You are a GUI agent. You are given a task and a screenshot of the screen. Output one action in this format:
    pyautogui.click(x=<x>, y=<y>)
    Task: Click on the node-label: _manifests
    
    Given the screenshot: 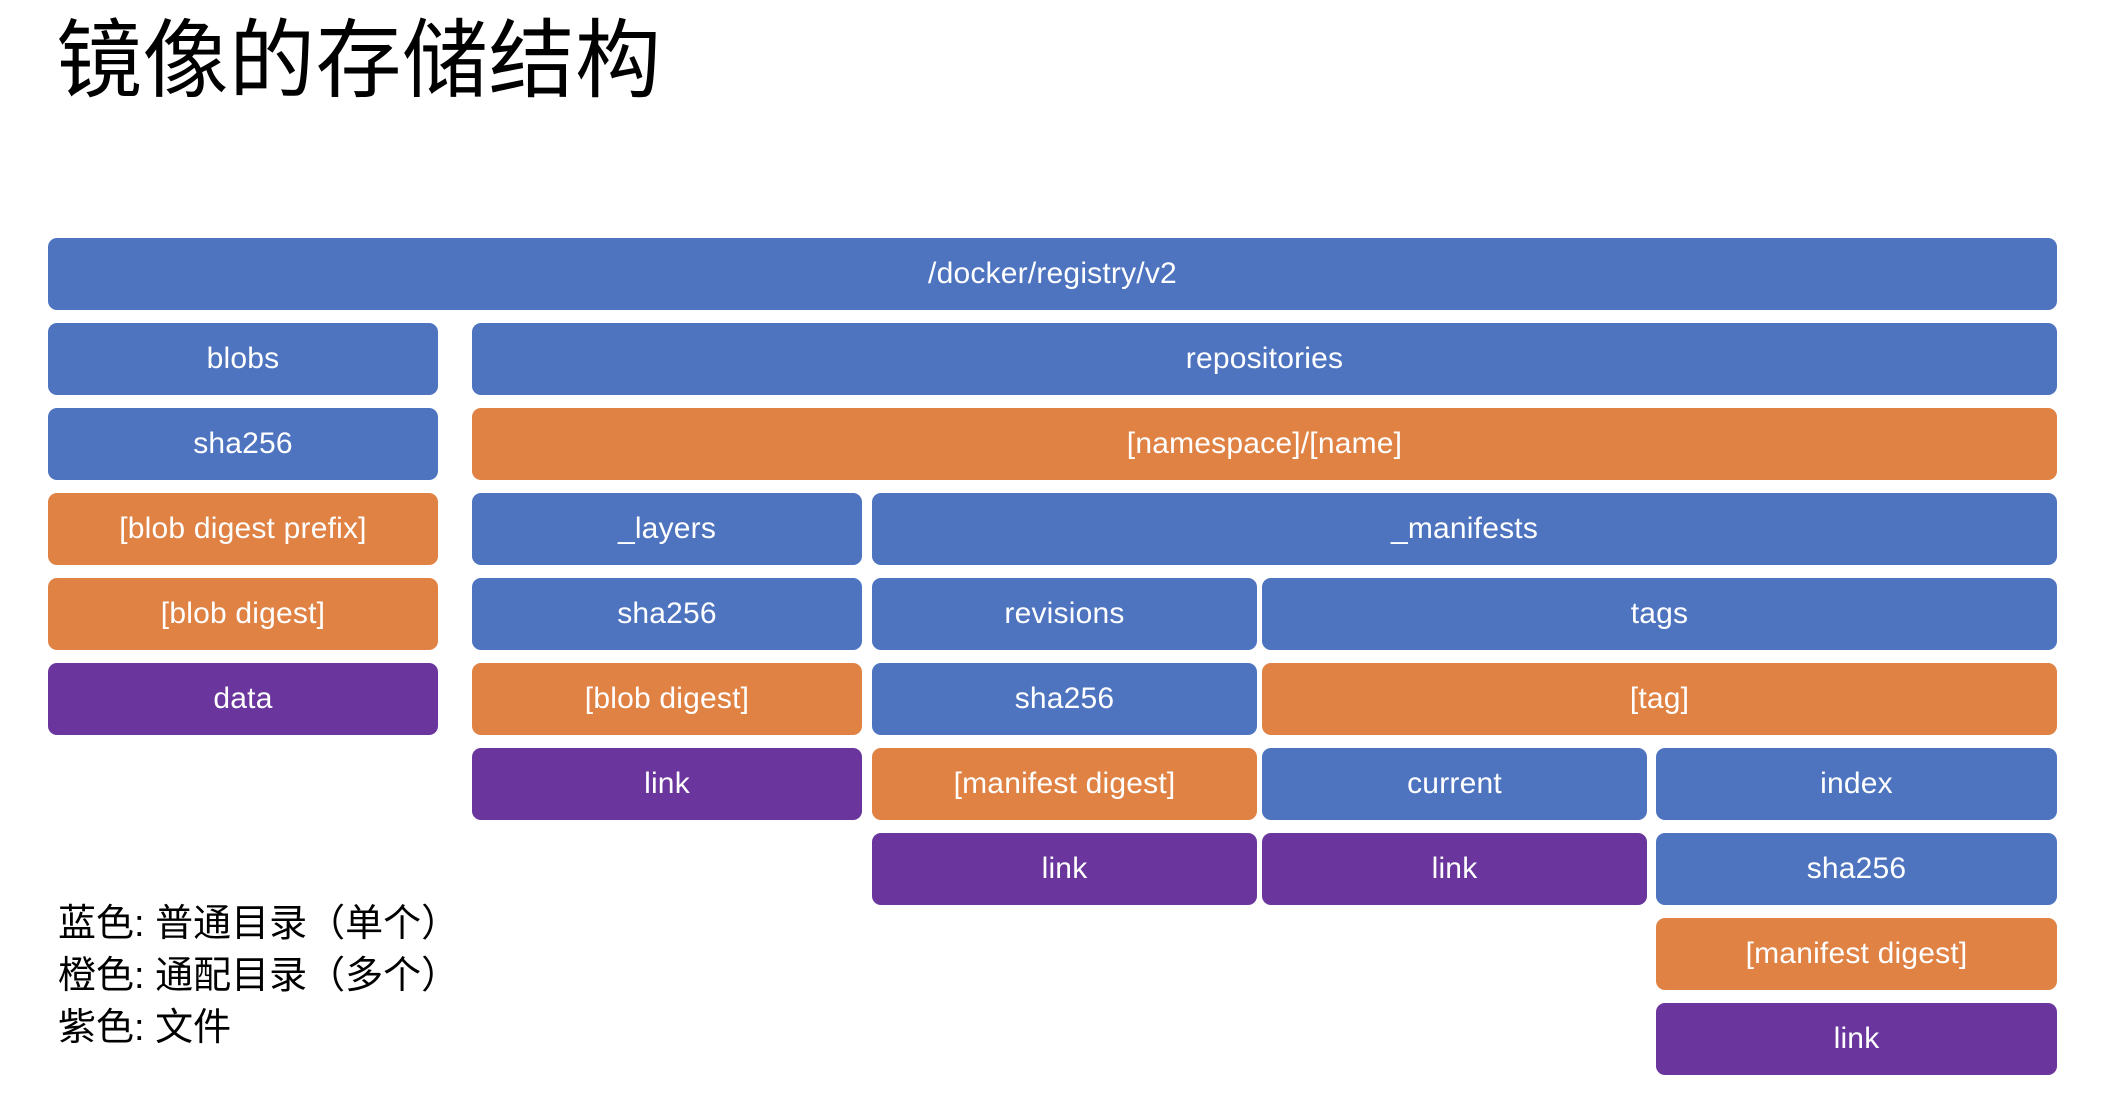 What is the action you would take?
    pyautogui.click(x=1464, y=528)
    